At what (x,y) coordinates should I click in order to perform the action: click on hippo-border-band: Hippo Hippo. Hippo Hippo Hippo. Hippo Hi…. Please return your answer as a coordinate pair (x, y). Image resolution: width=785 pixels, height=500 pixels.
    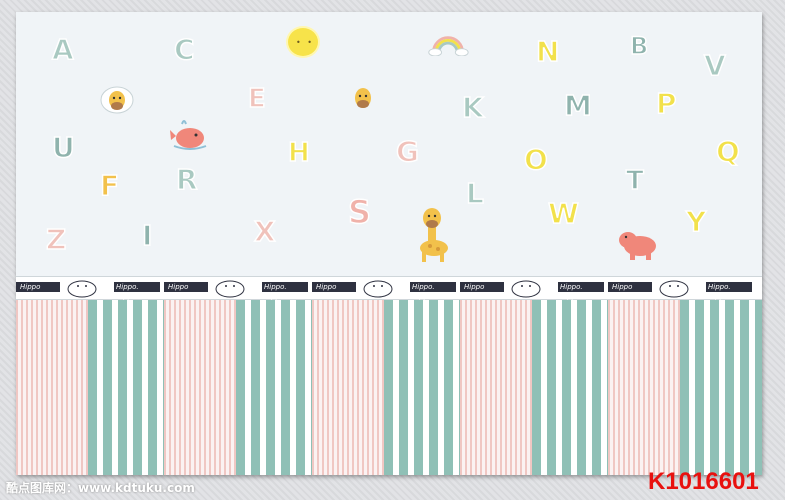
    Looking at the image, I should click on (389, 288).